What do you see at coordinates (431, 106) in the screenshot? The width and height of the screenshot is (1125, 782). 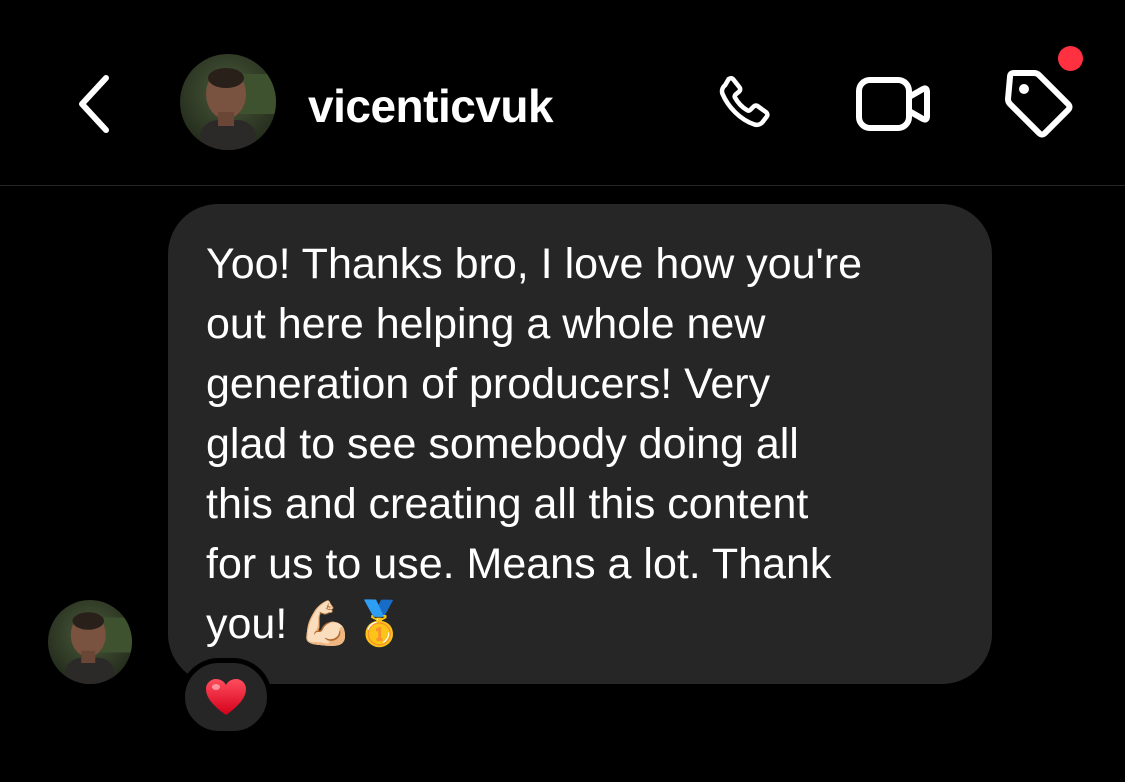 I see `username: vicenticvuk` at bounding box center [431, 106].